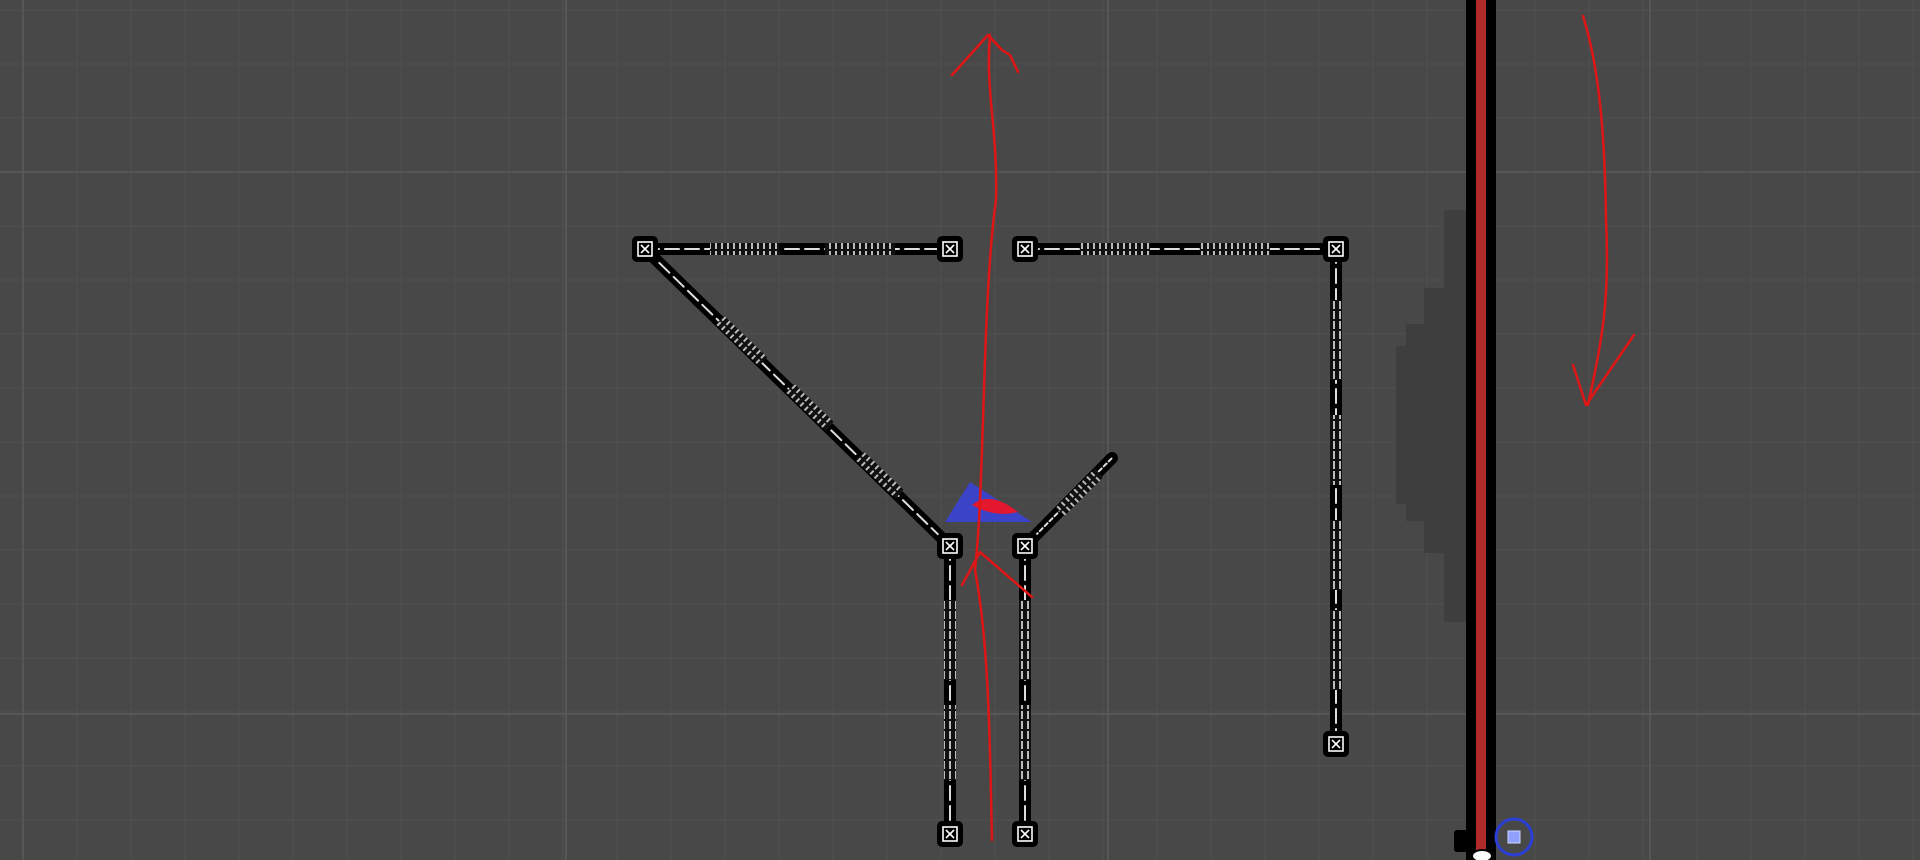 The height and width of the screenshot is (860, 1920). I want to click on player-character, so click(988, 502).